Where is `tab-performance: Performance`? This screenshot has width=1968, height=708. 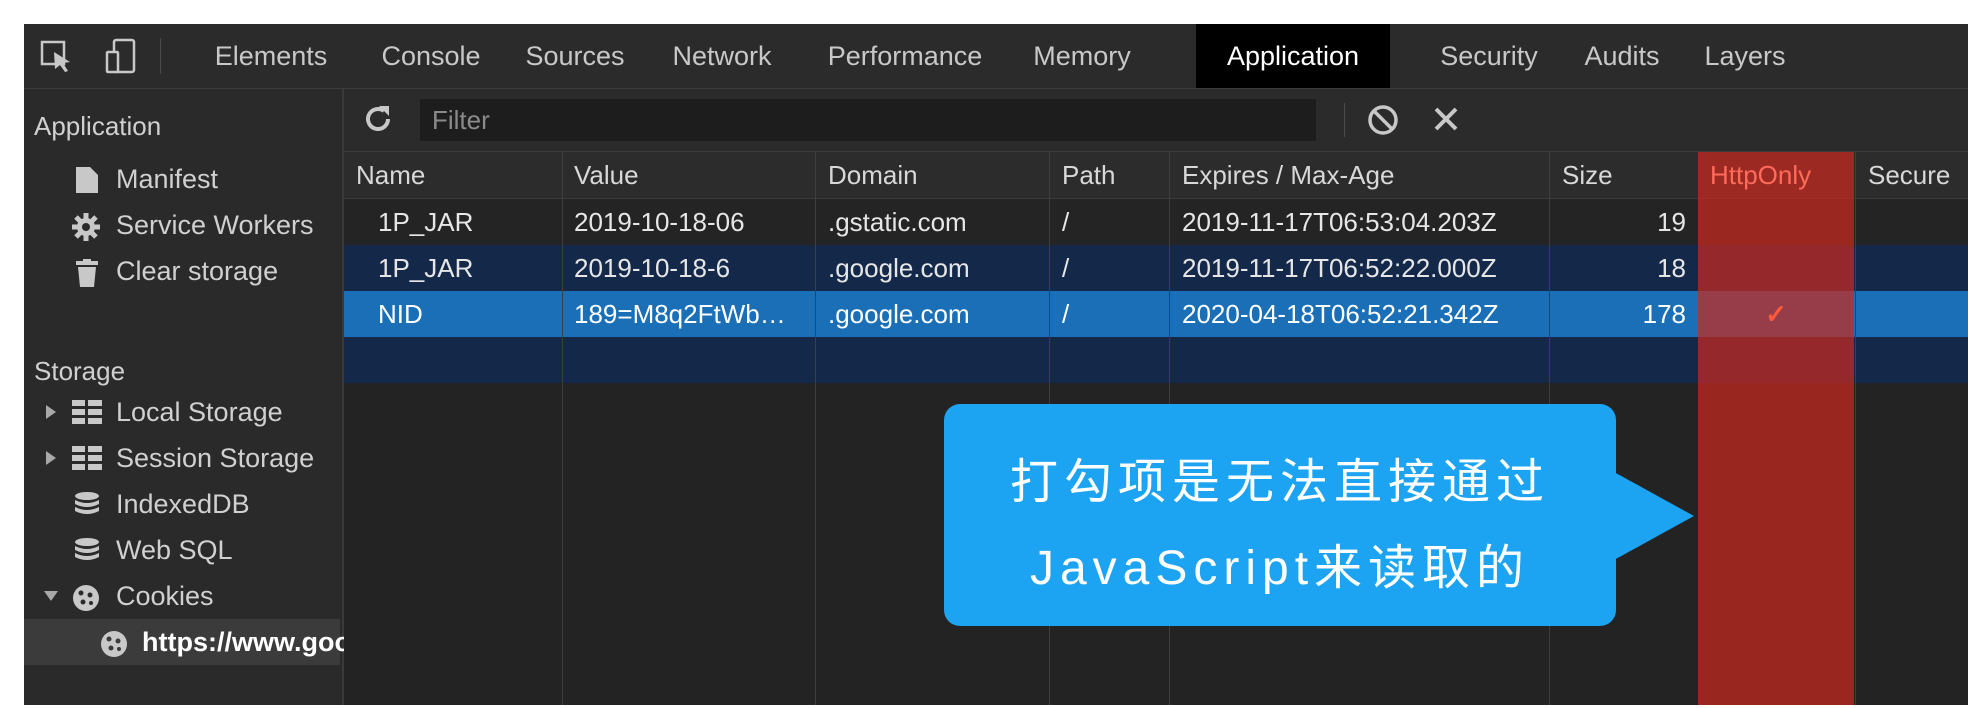
tab-performance: Performance is located at coordinates (905, 56).